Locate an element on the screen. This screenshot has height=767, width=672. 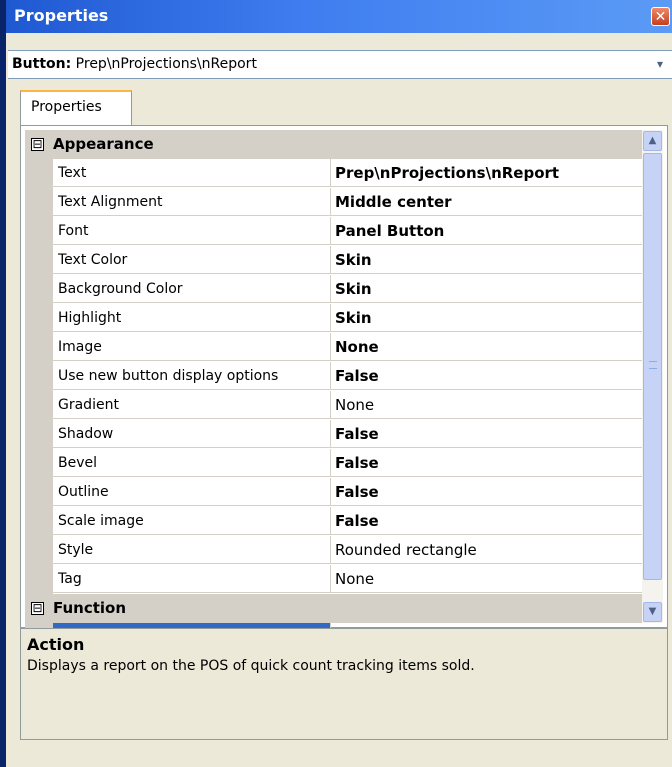
property-row: Text Prep\nProjections\nReport is located at coordinates (333, 173).